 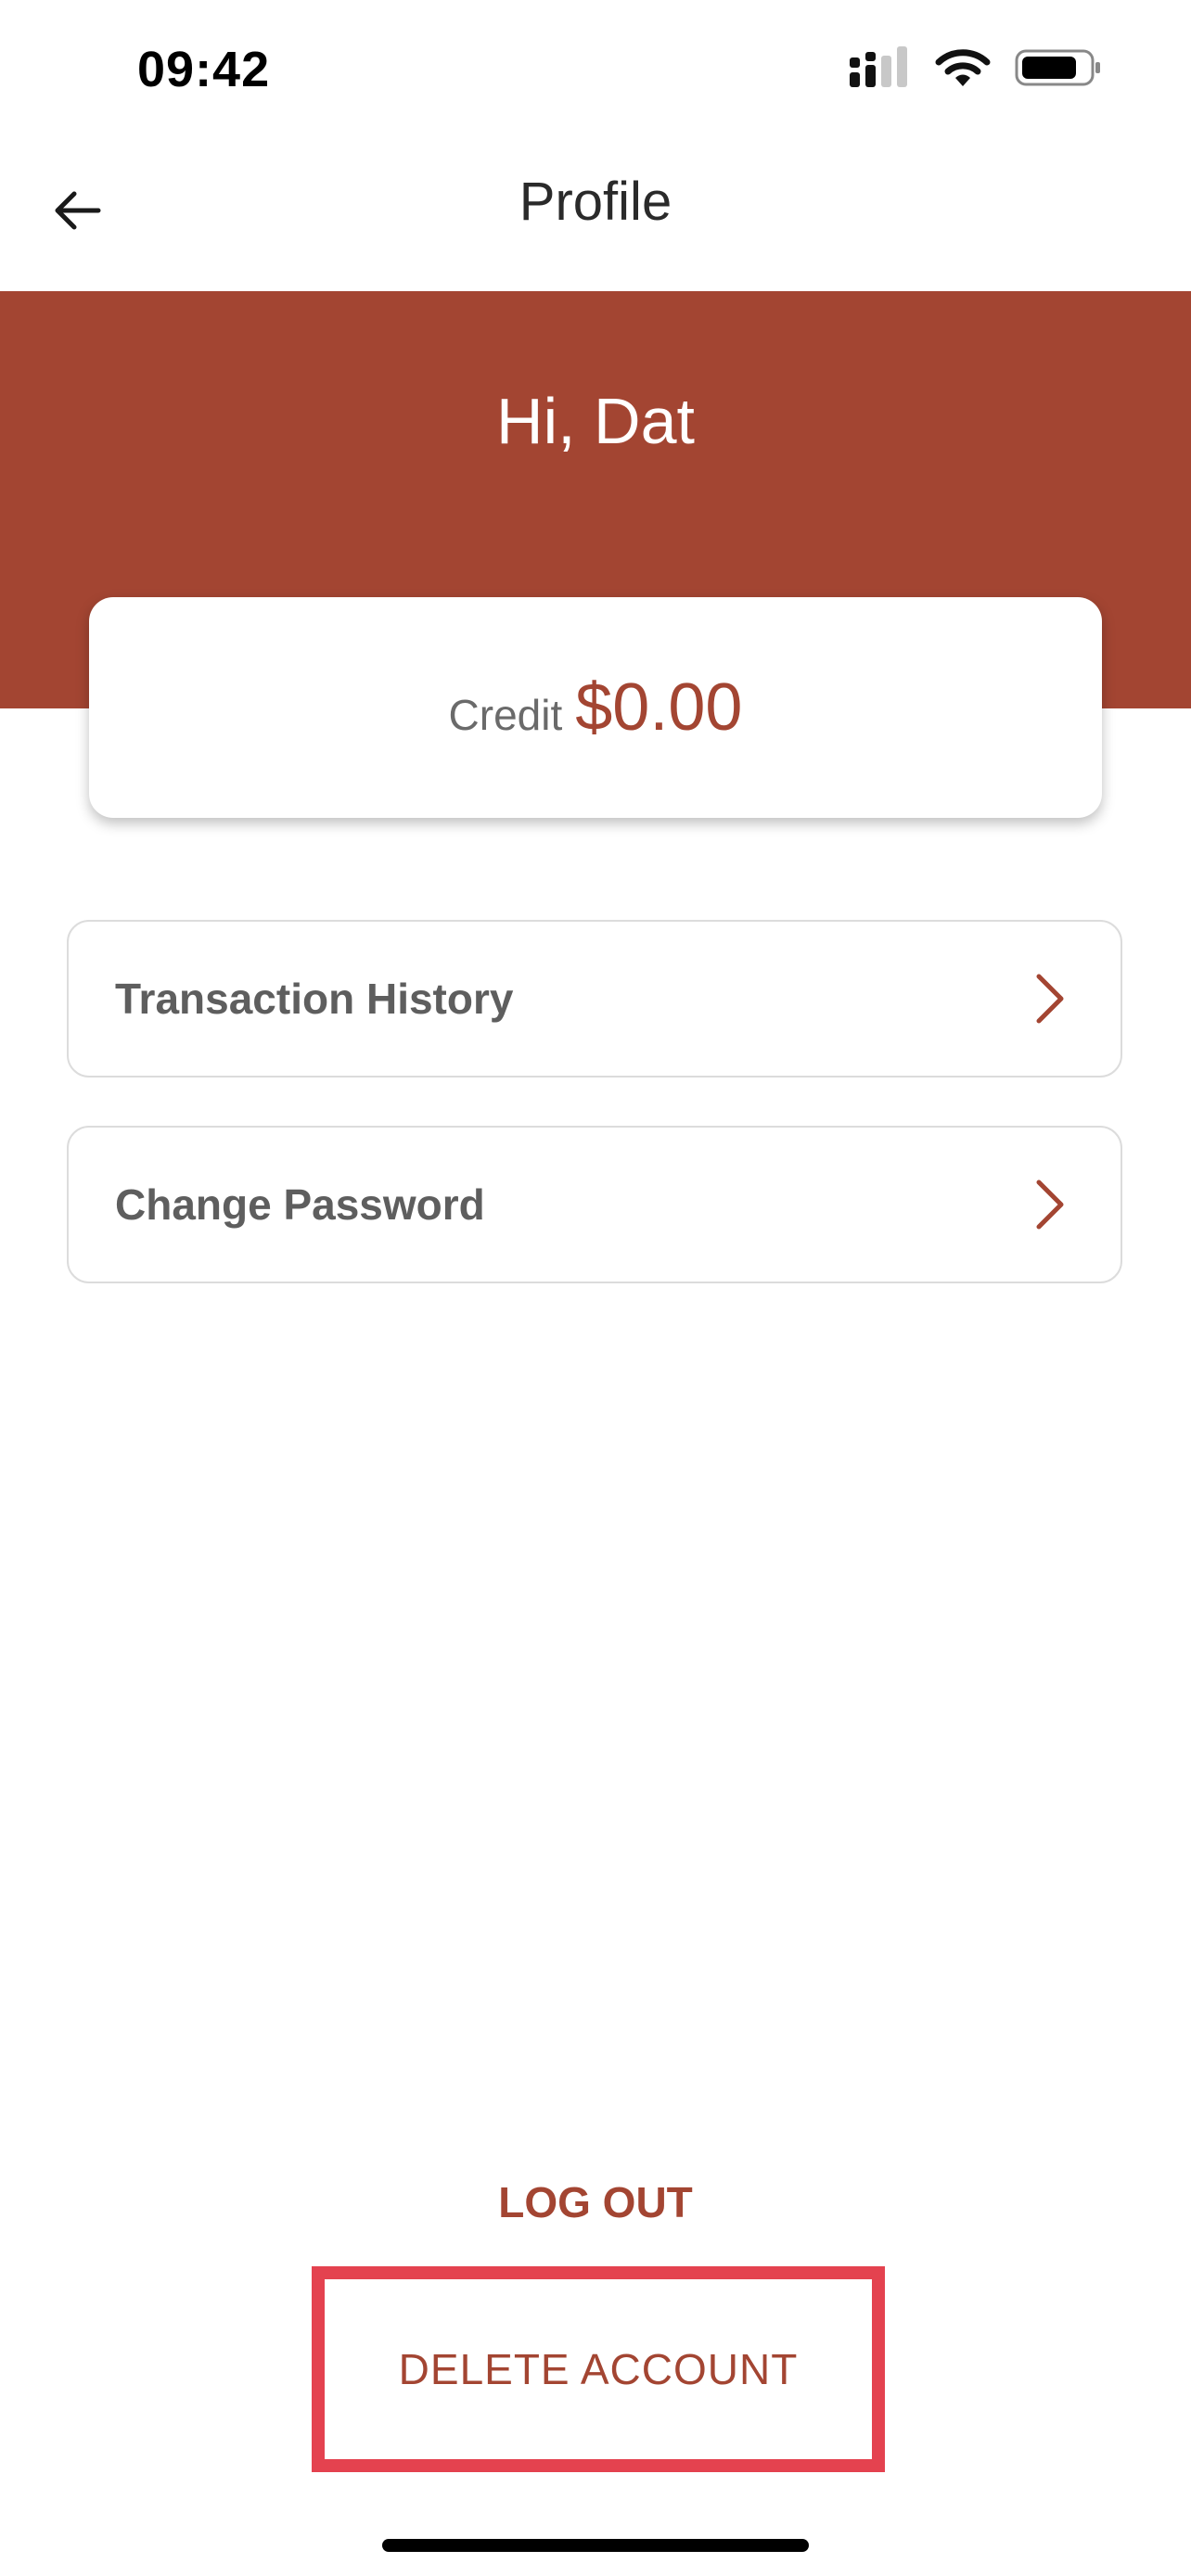 What do you see at coordinates (505, 715) in the screenshot?
I see `credit-label: Credit` at bounding box center [505, 715].